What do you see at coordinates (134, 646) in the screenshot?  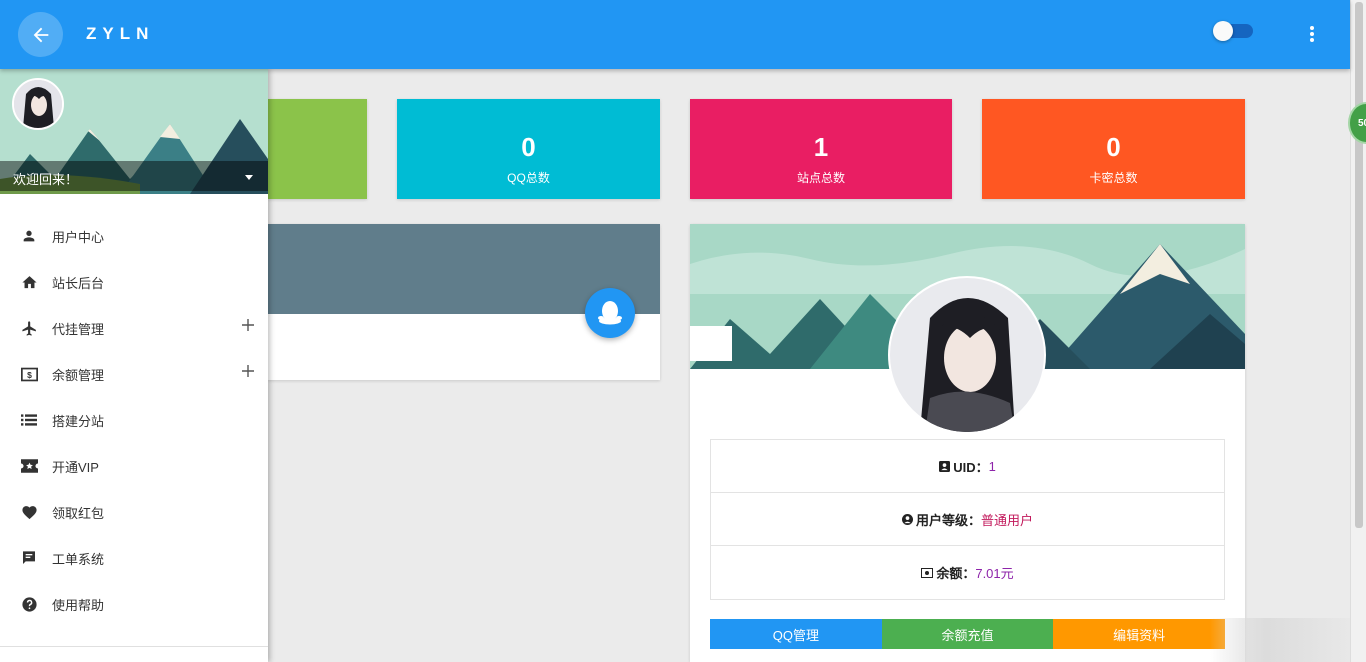 I see `drawer-divider` at bounding box center [134, 646].